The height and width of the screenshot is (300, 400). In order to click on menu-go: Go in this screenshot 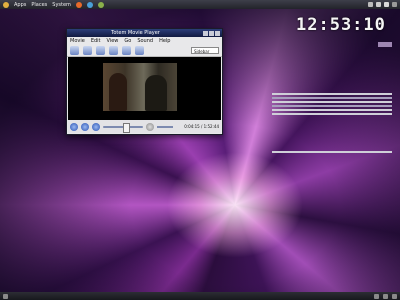, I will do `click(127, 41)`.